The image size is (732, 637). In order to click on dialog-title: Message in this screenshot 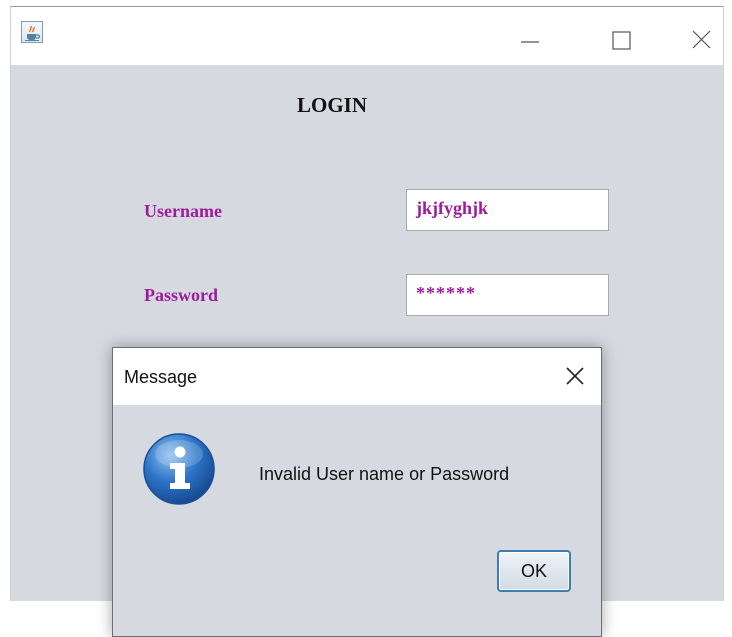, I will do `click(161, 377)`.